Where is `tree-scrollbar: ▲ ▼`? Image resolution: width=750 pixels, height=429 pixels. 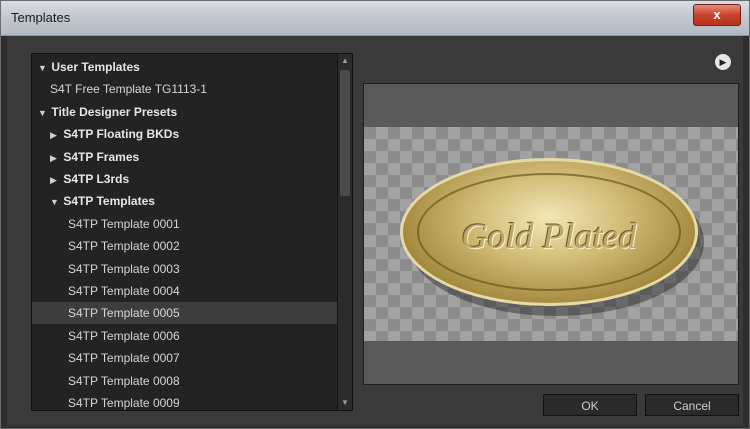 tree-scrollbar: ▲ ▼ is located at coordinates (344, 232).